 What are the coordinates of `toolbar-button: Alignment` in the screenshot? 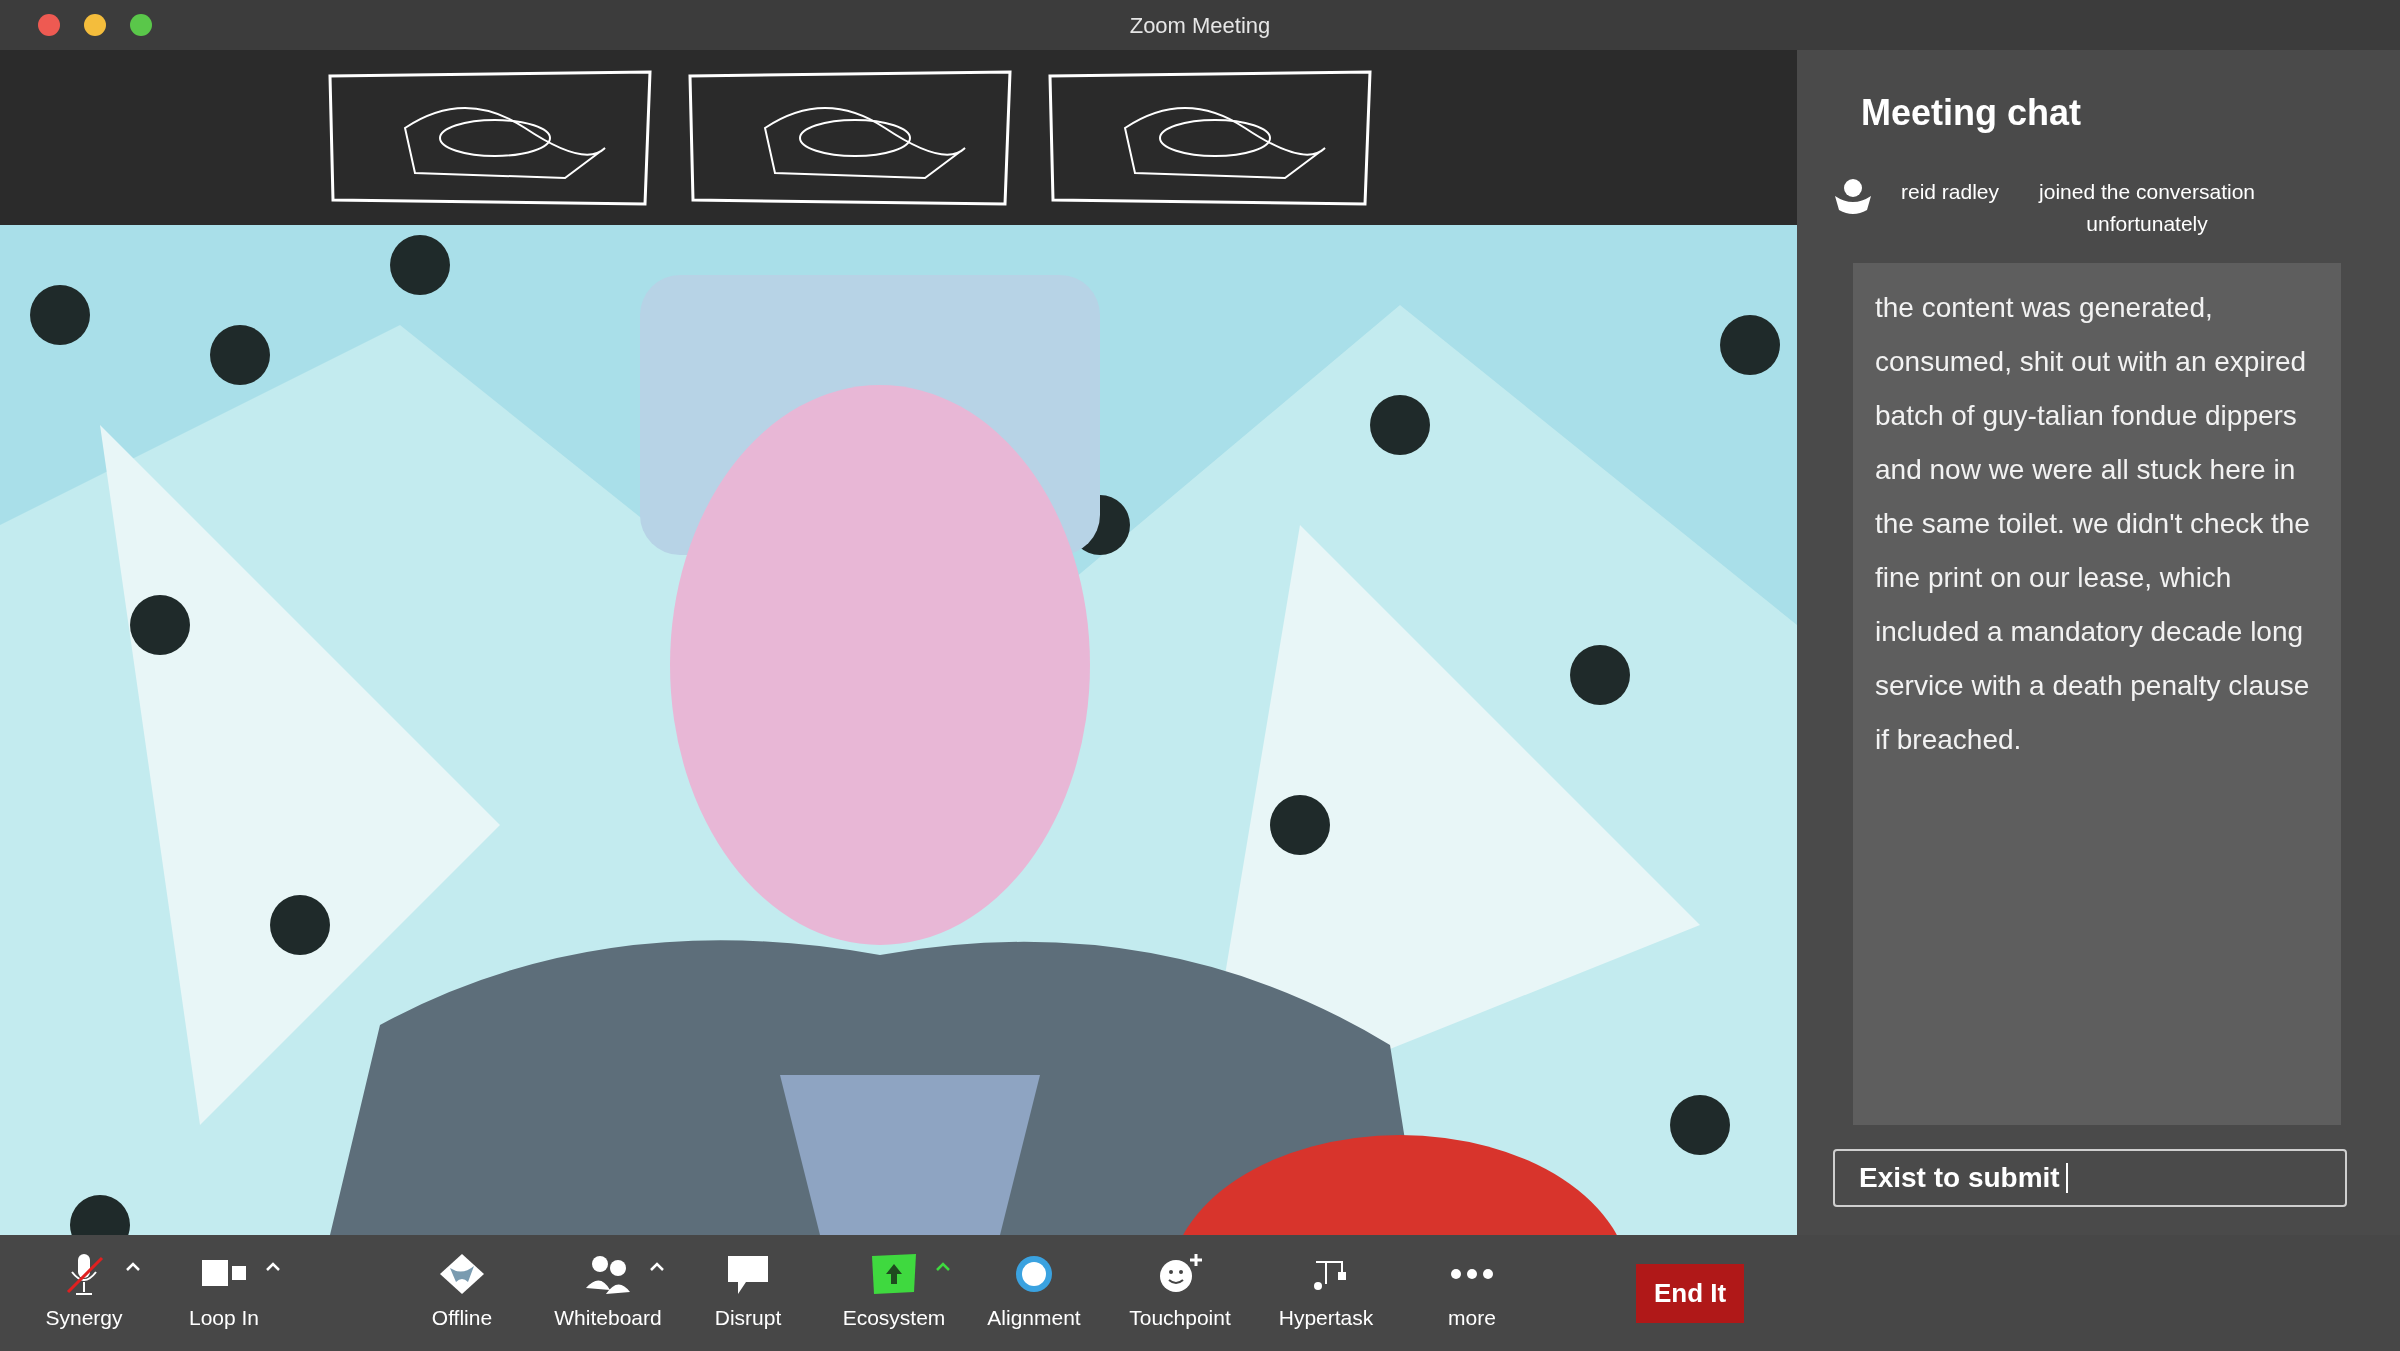 It's located at (1034, 1293).